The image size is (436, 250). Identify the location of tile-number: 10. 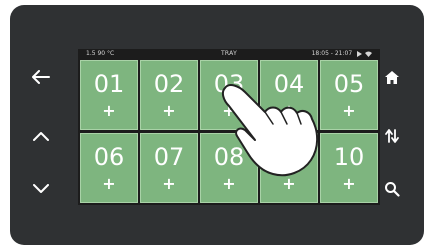
(349, 157).